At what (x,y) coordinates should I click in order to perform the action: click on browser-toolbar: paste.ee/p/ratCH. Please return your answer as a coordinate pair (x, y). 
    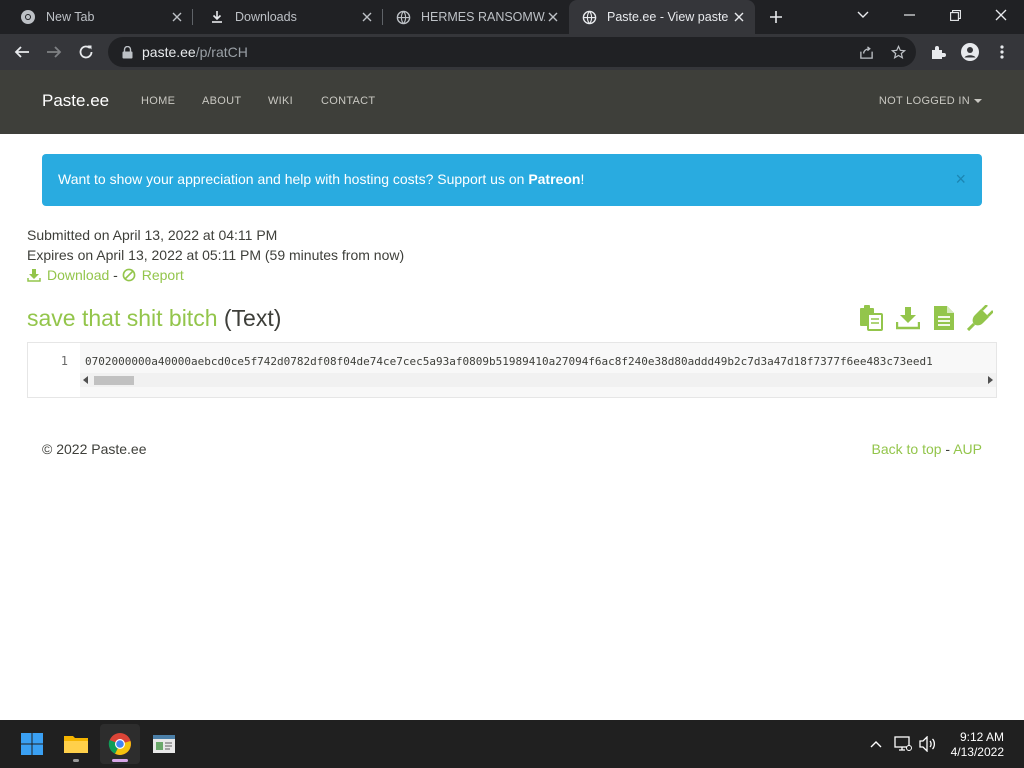
    Looking at the image, I should click on (512, 52).